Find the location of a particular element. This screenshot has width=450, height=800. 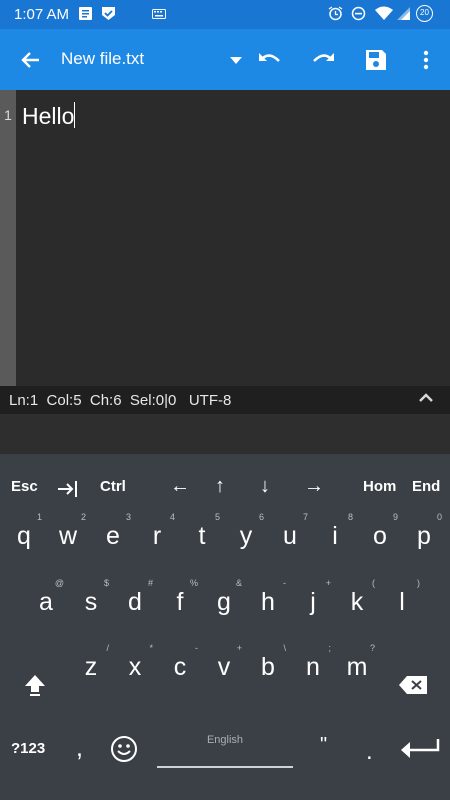

key-b: \ b is located at coordinates (268, 662).